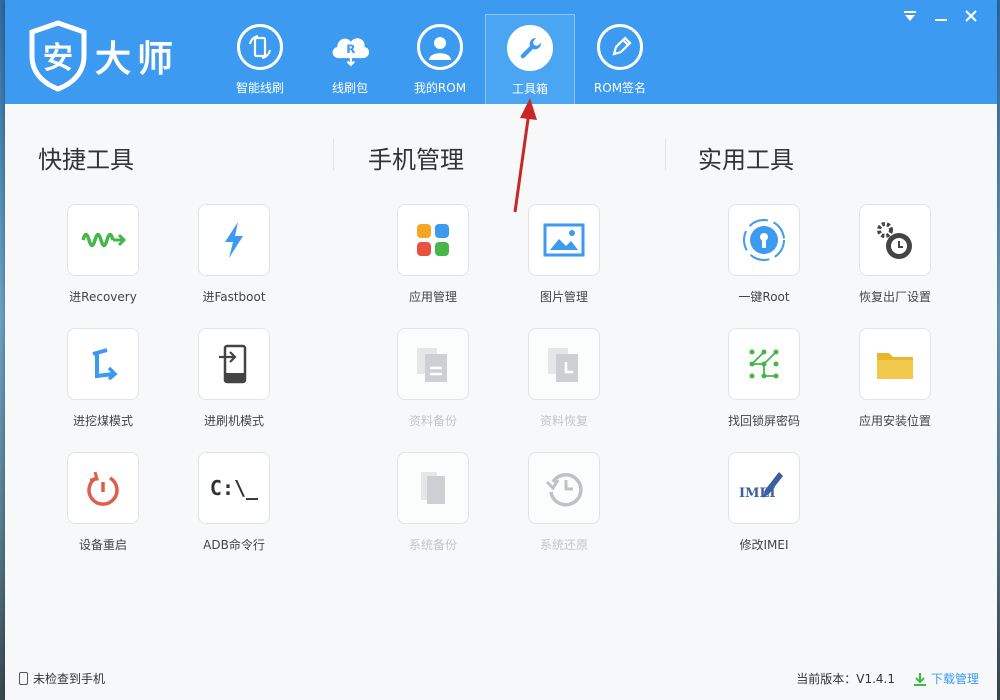 Image resolution: width=1000 pixels, height=700 pixels. I want to click on pattern-lock-icon, so click(764, 364).